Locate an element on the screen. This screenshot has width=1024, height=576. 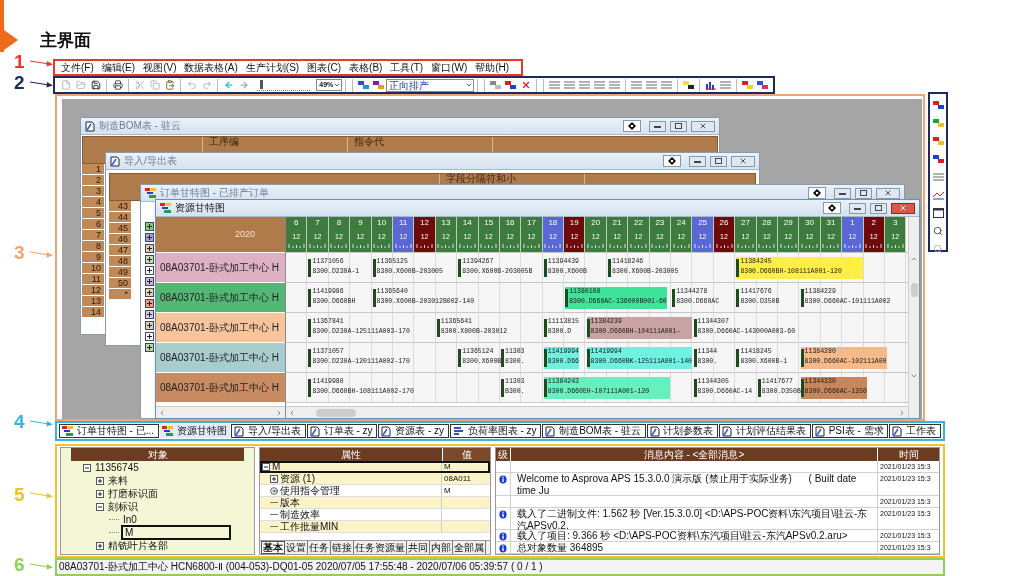
row-number: 8 is located at coordinates (93, 246).